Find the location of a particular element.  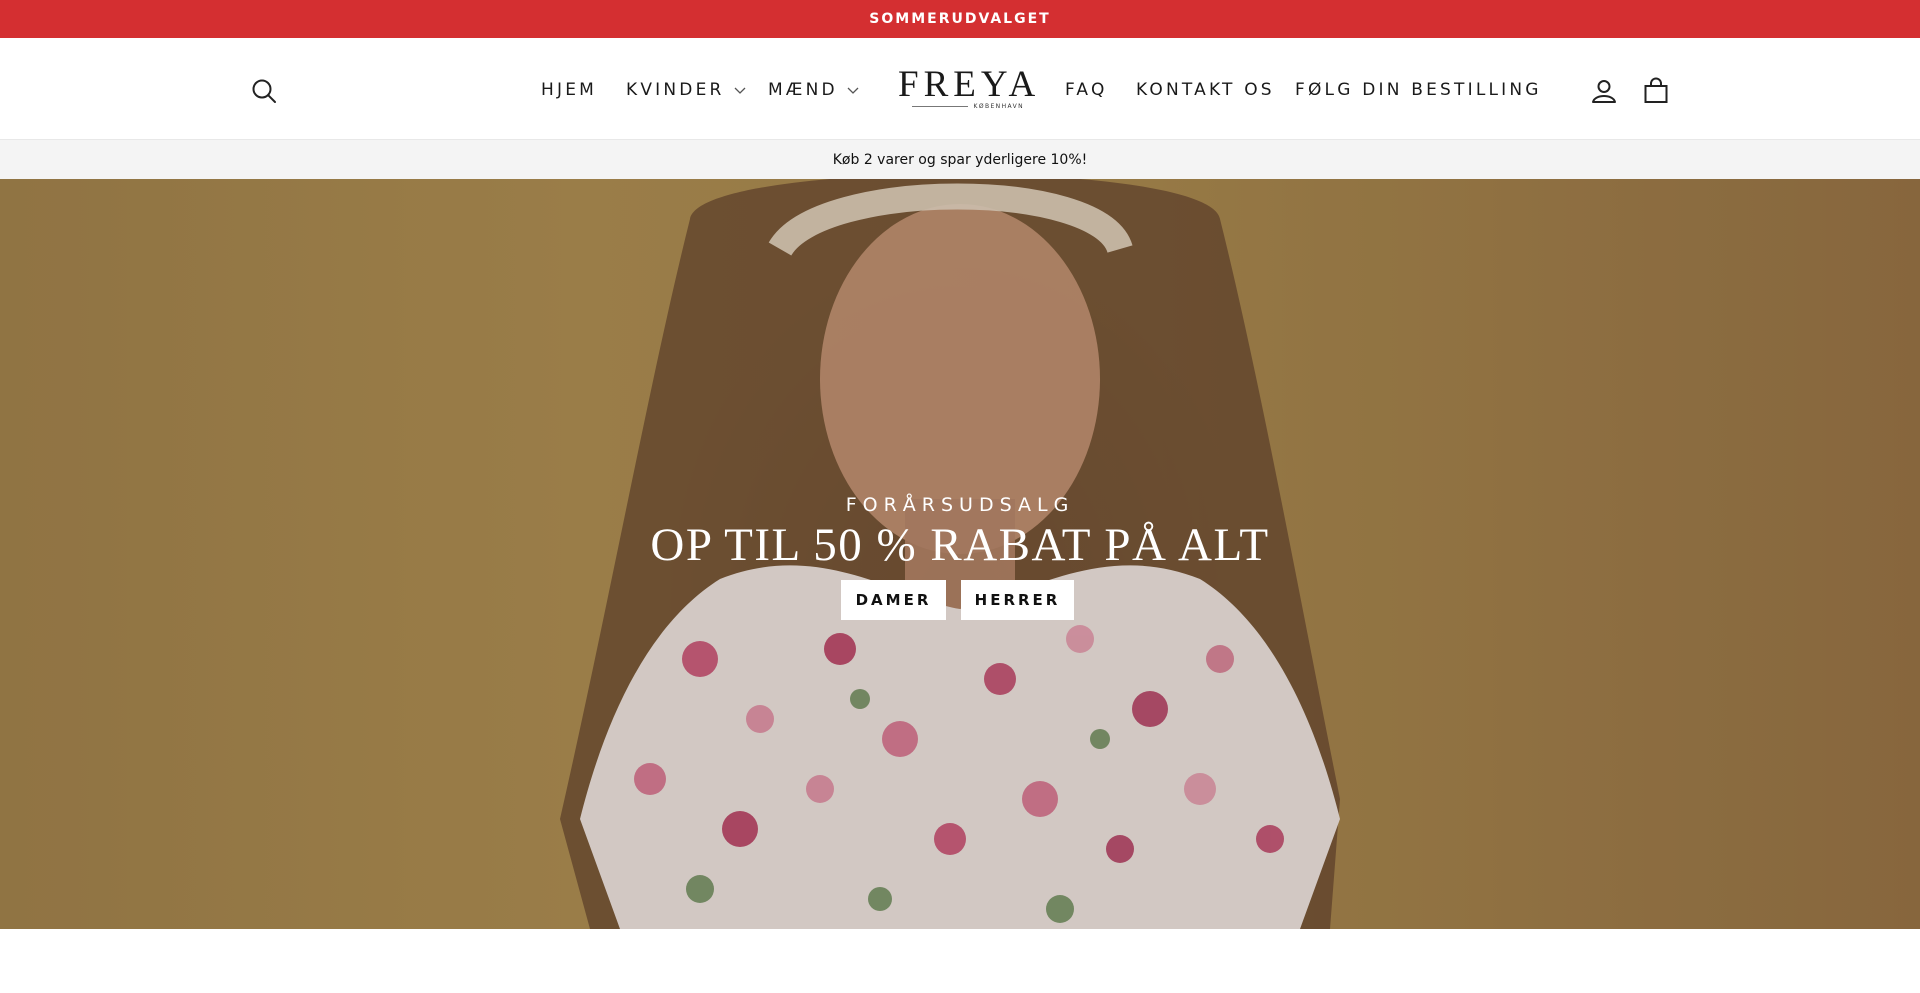

search-icon is located at coordinates (264, 91).